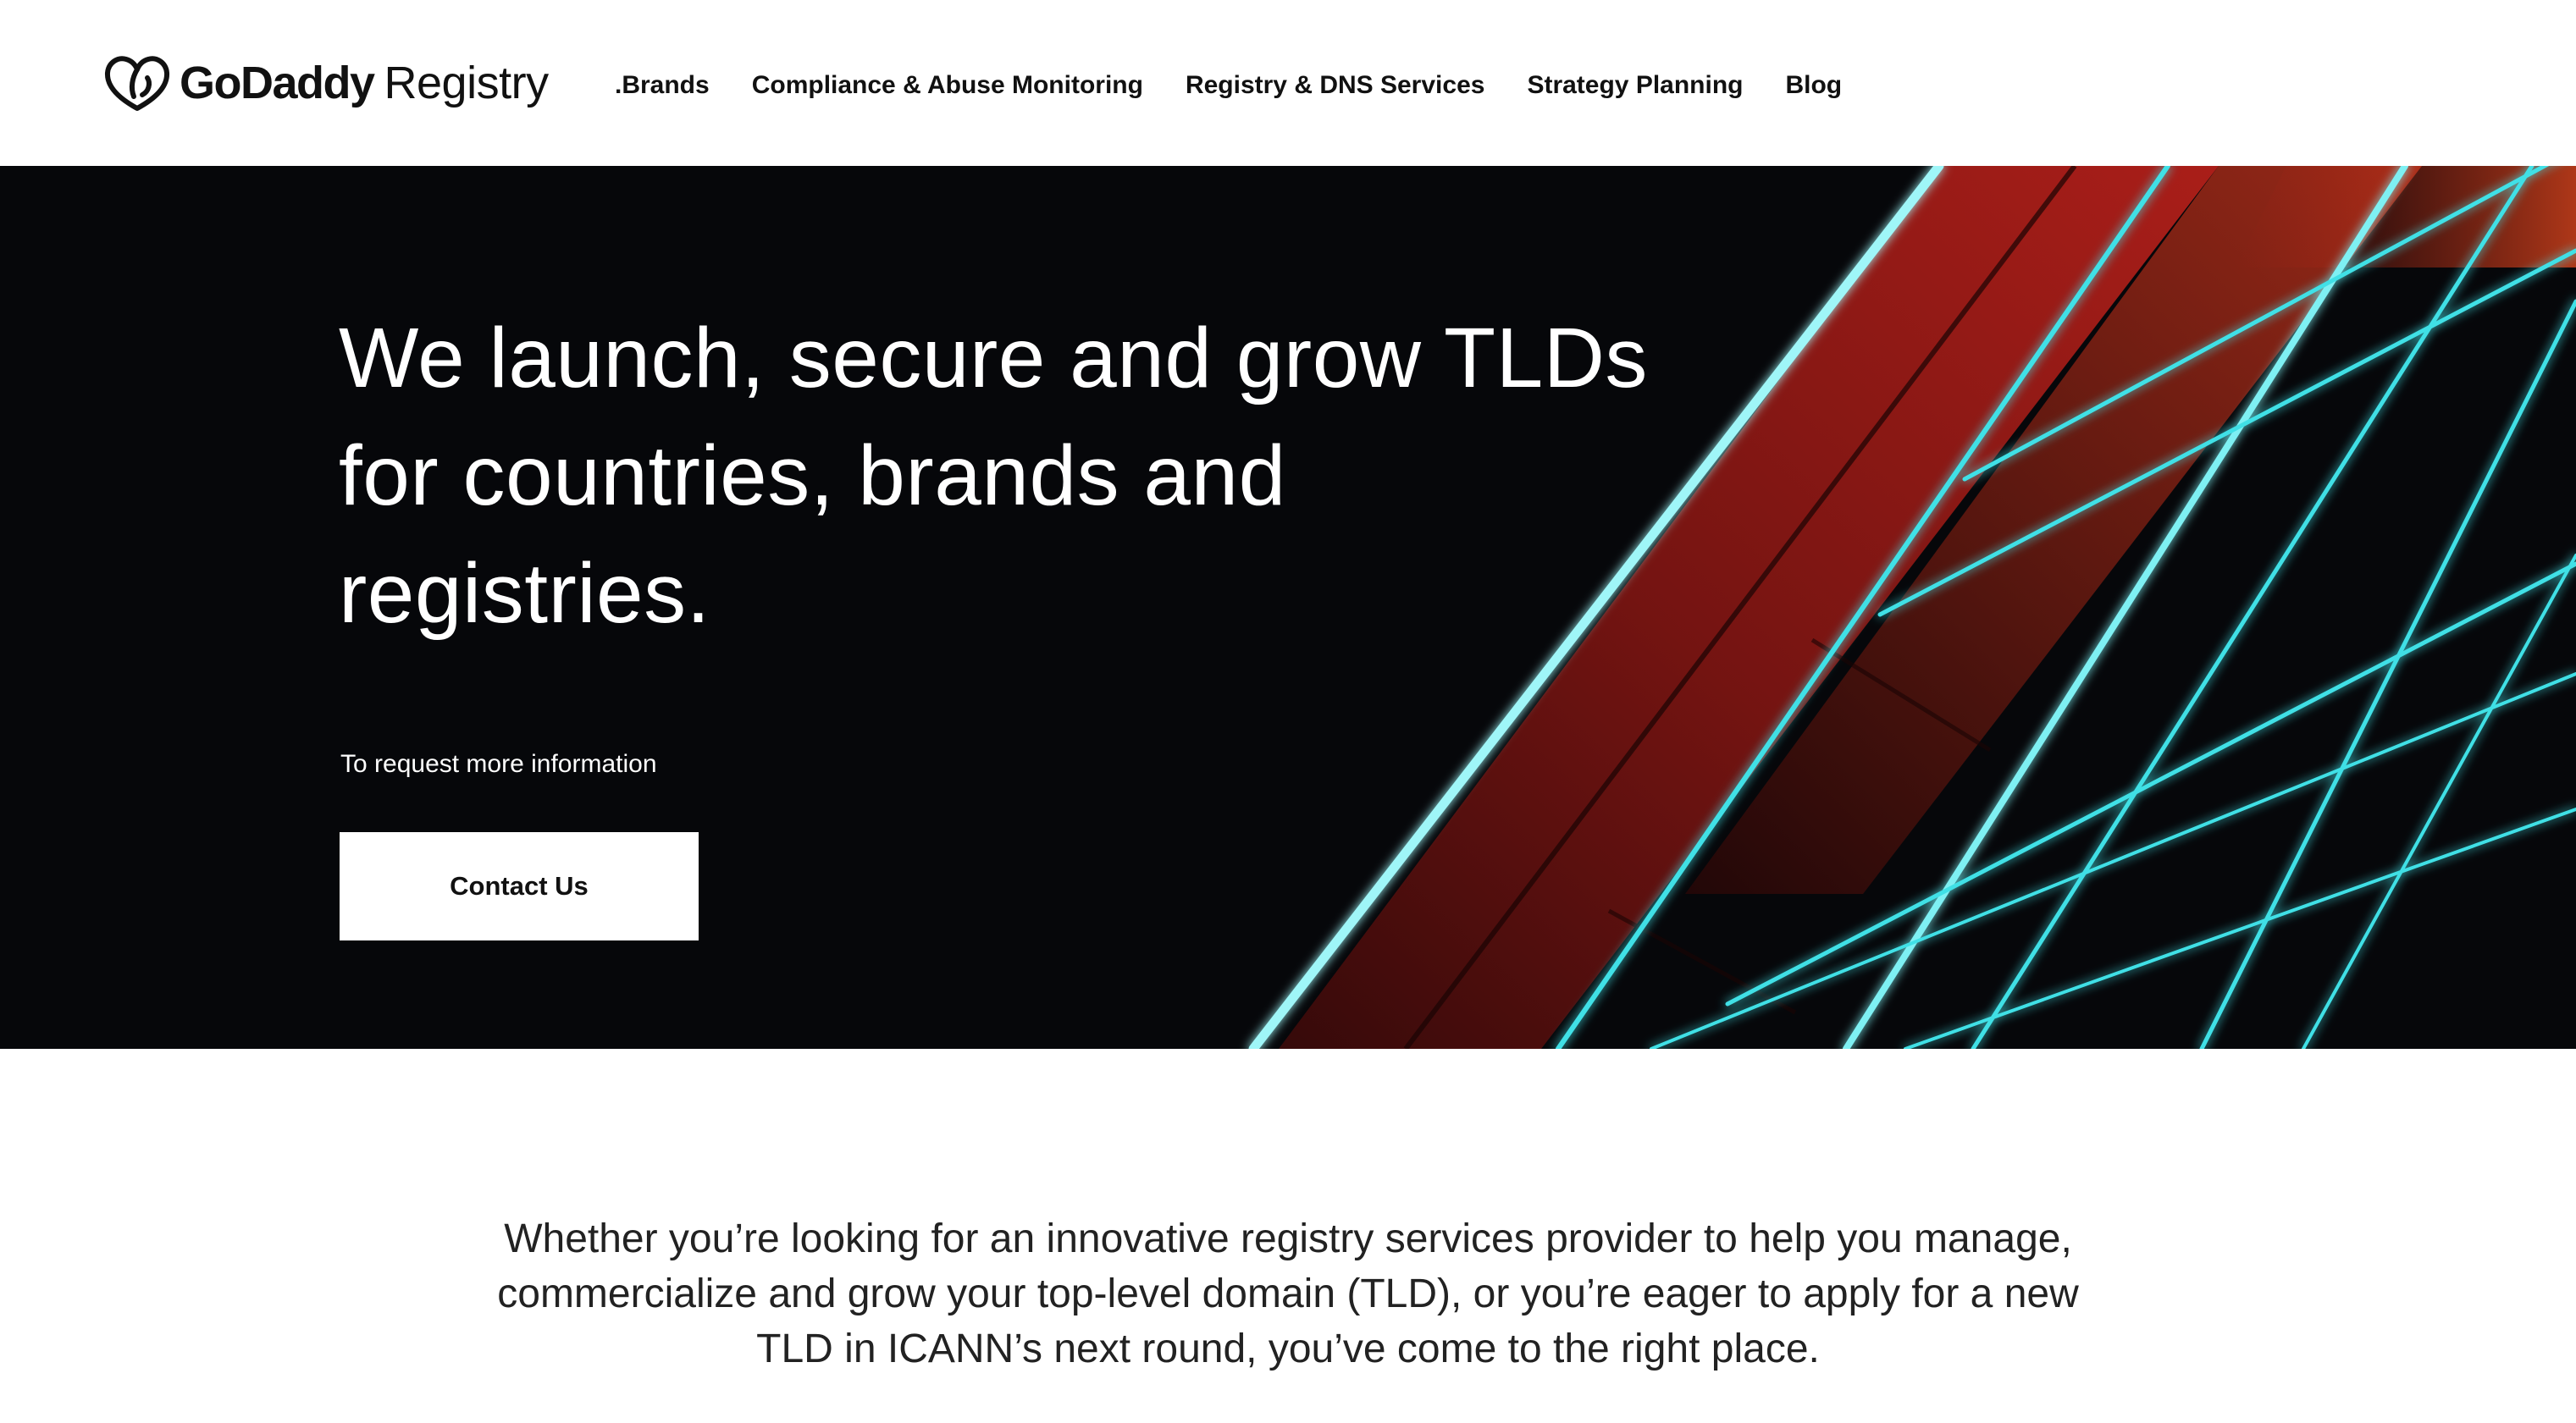  What do you see at coordinates (1335, 85) in the screenshot?
I see `nav-item-registry-dns-services: Registry & DNS Services` at bounding box center [1335, 85].